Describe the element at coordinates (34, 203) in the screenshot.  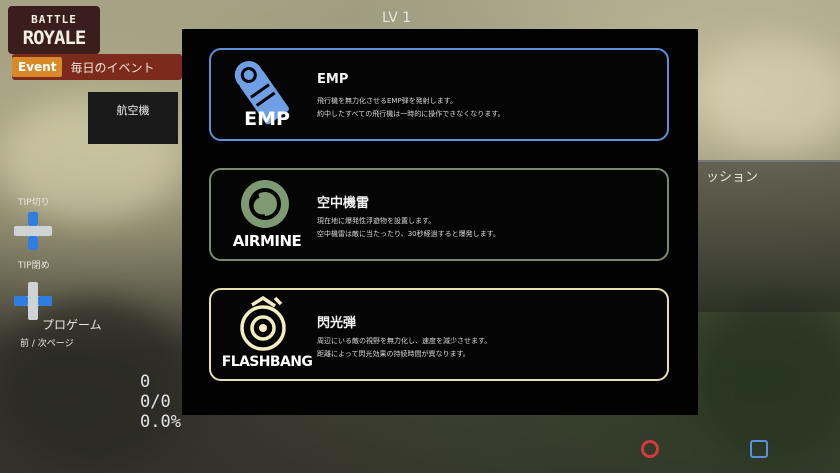
I see `tip-open-hint: TIP切り` at that location.